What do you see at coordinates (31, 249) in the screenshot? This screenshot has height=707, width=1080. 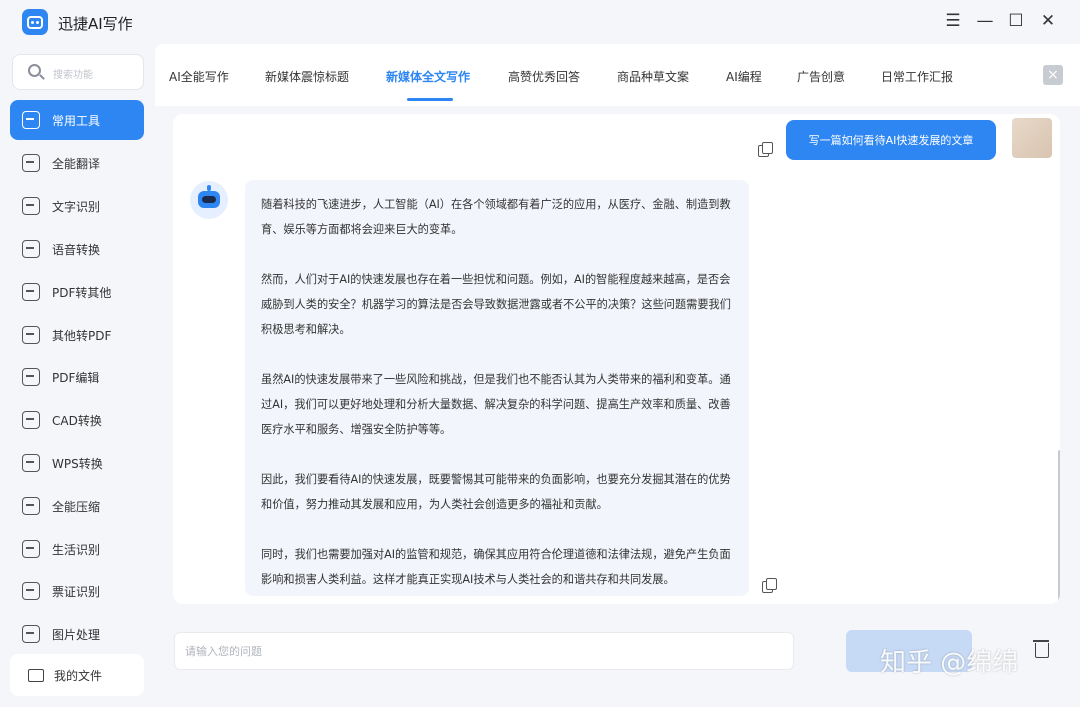 I see `voice-icon` at bounding box center [31, 249].